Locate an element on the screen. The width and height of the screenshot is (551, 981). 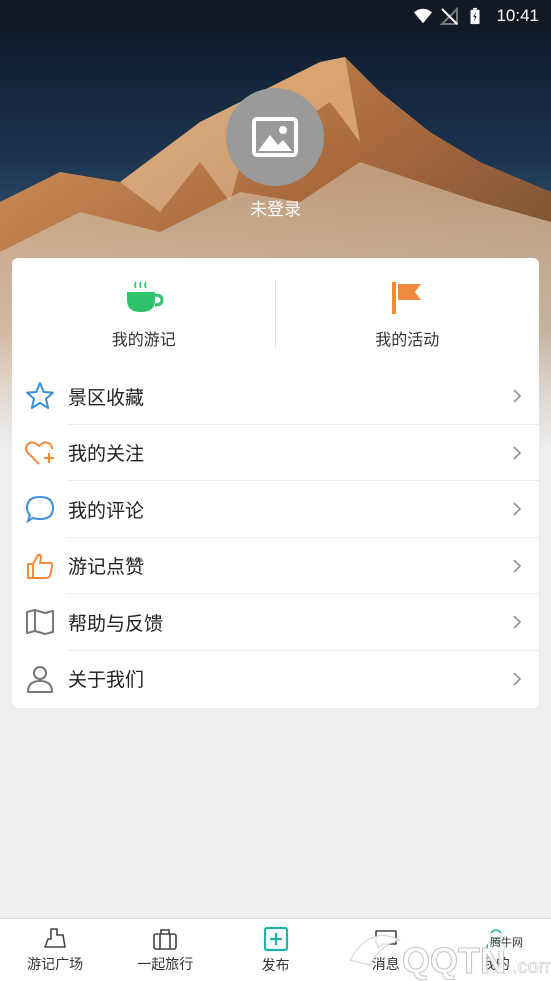
message-icon is located at coordinates (385, 939).